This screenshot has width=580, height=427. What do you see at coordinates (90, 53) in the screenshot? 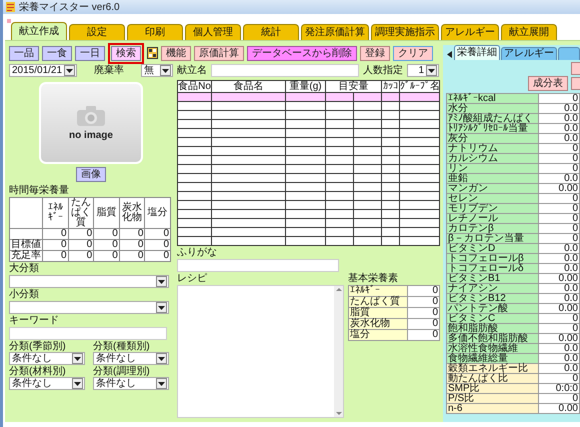
I see `toolbar-button: 一日` at bounding box center [90, 53].